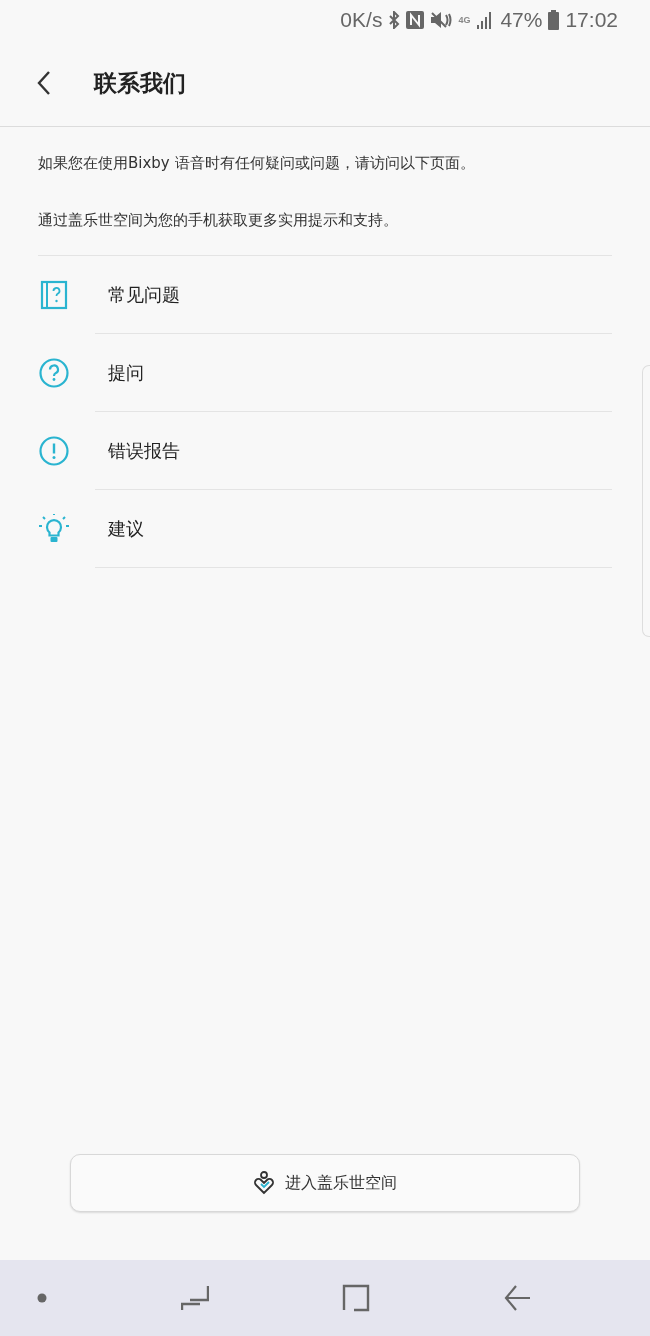 Image resolution: width=650 pixels, height=1336 pixels. What do you see at coordinates (325, 1183) in the screenshot?
I see `enter-space-button: 进入盖乐世空间` at bounding box center [325, 1183].